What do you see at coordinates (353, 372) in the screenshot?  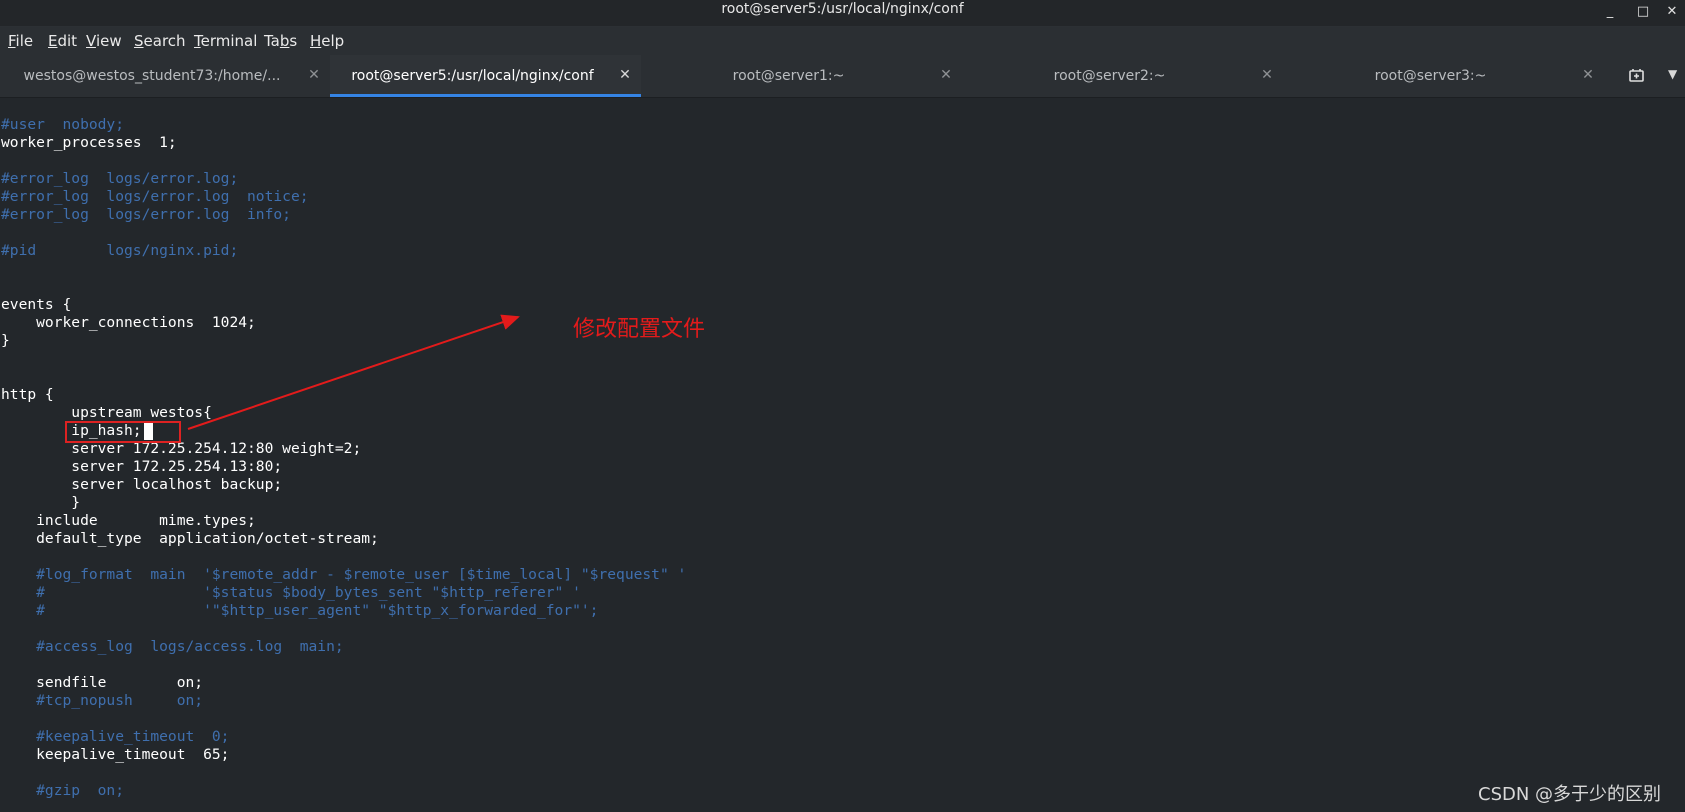 I see `annotation-arrow` at bounding box center [353, 372].